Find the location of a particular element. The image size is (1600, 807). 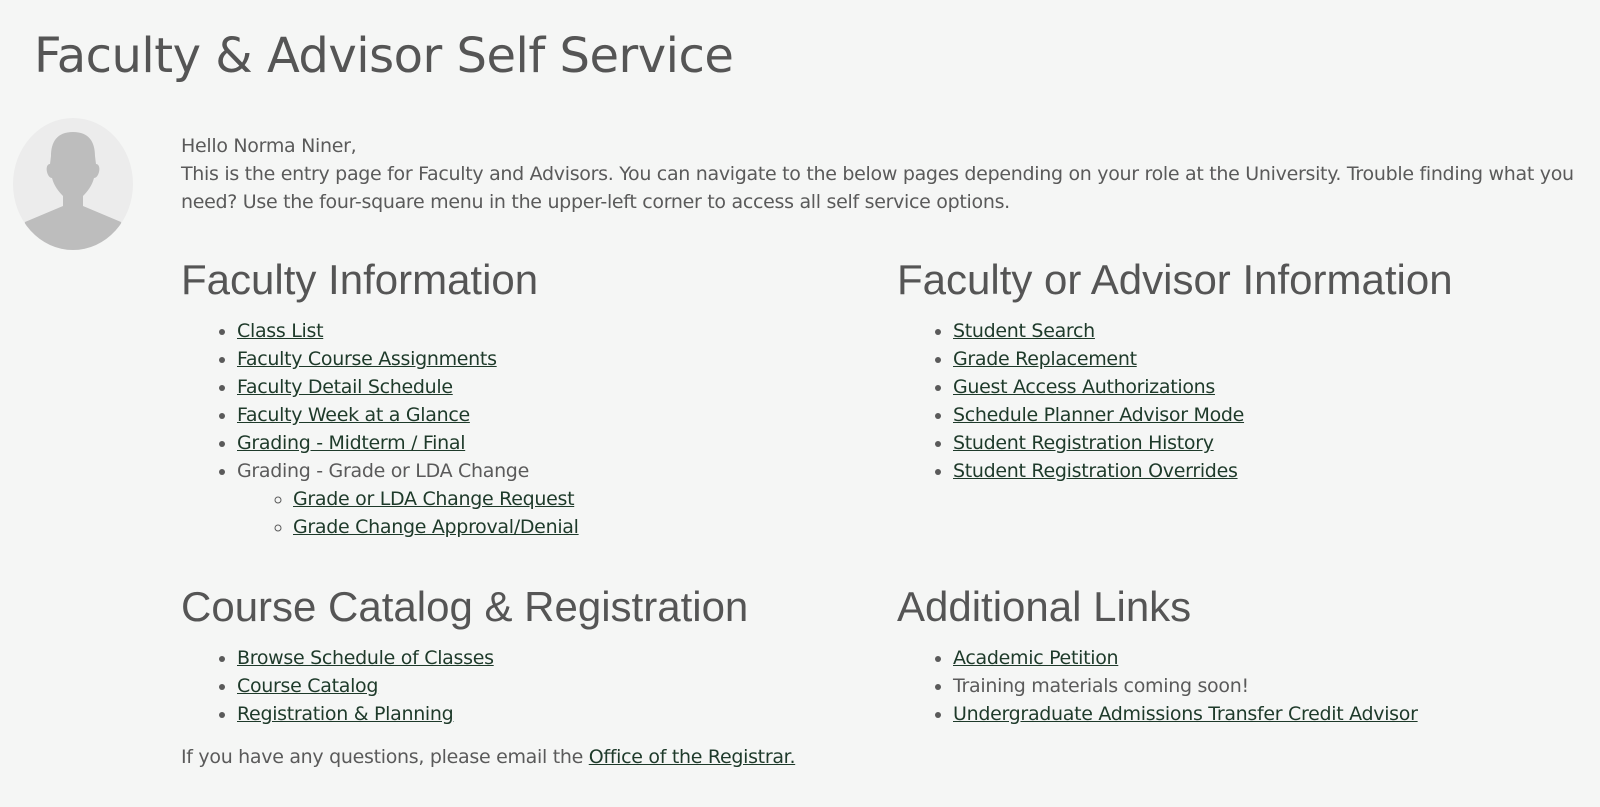

user-silhouette-icon is located at coordinates (73, 184).